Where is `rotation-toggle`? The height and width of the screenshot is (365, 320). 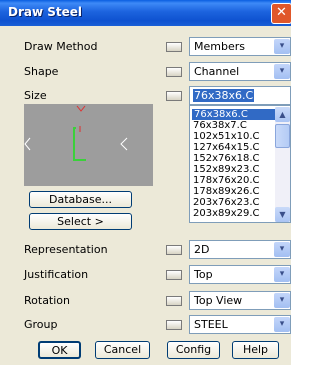 rotation-toggle is located at coordinates (174, 301).